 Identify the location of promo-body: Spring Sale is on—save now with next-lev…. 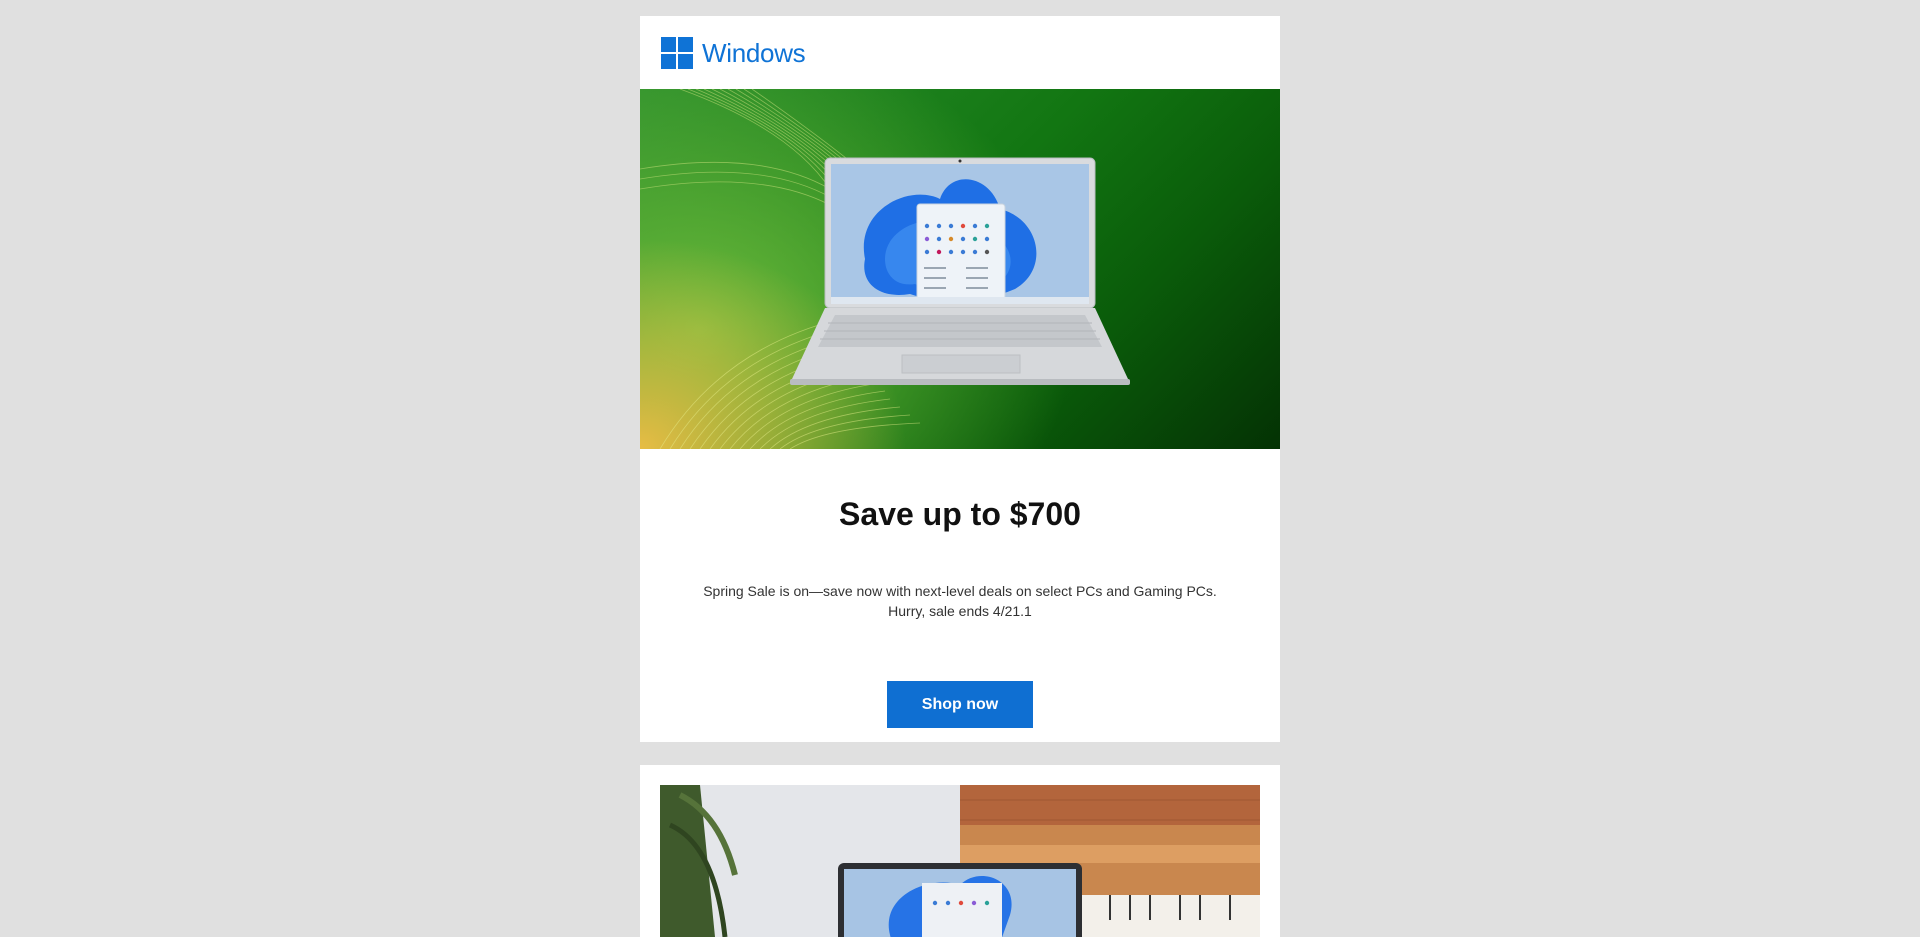
(960, 601).